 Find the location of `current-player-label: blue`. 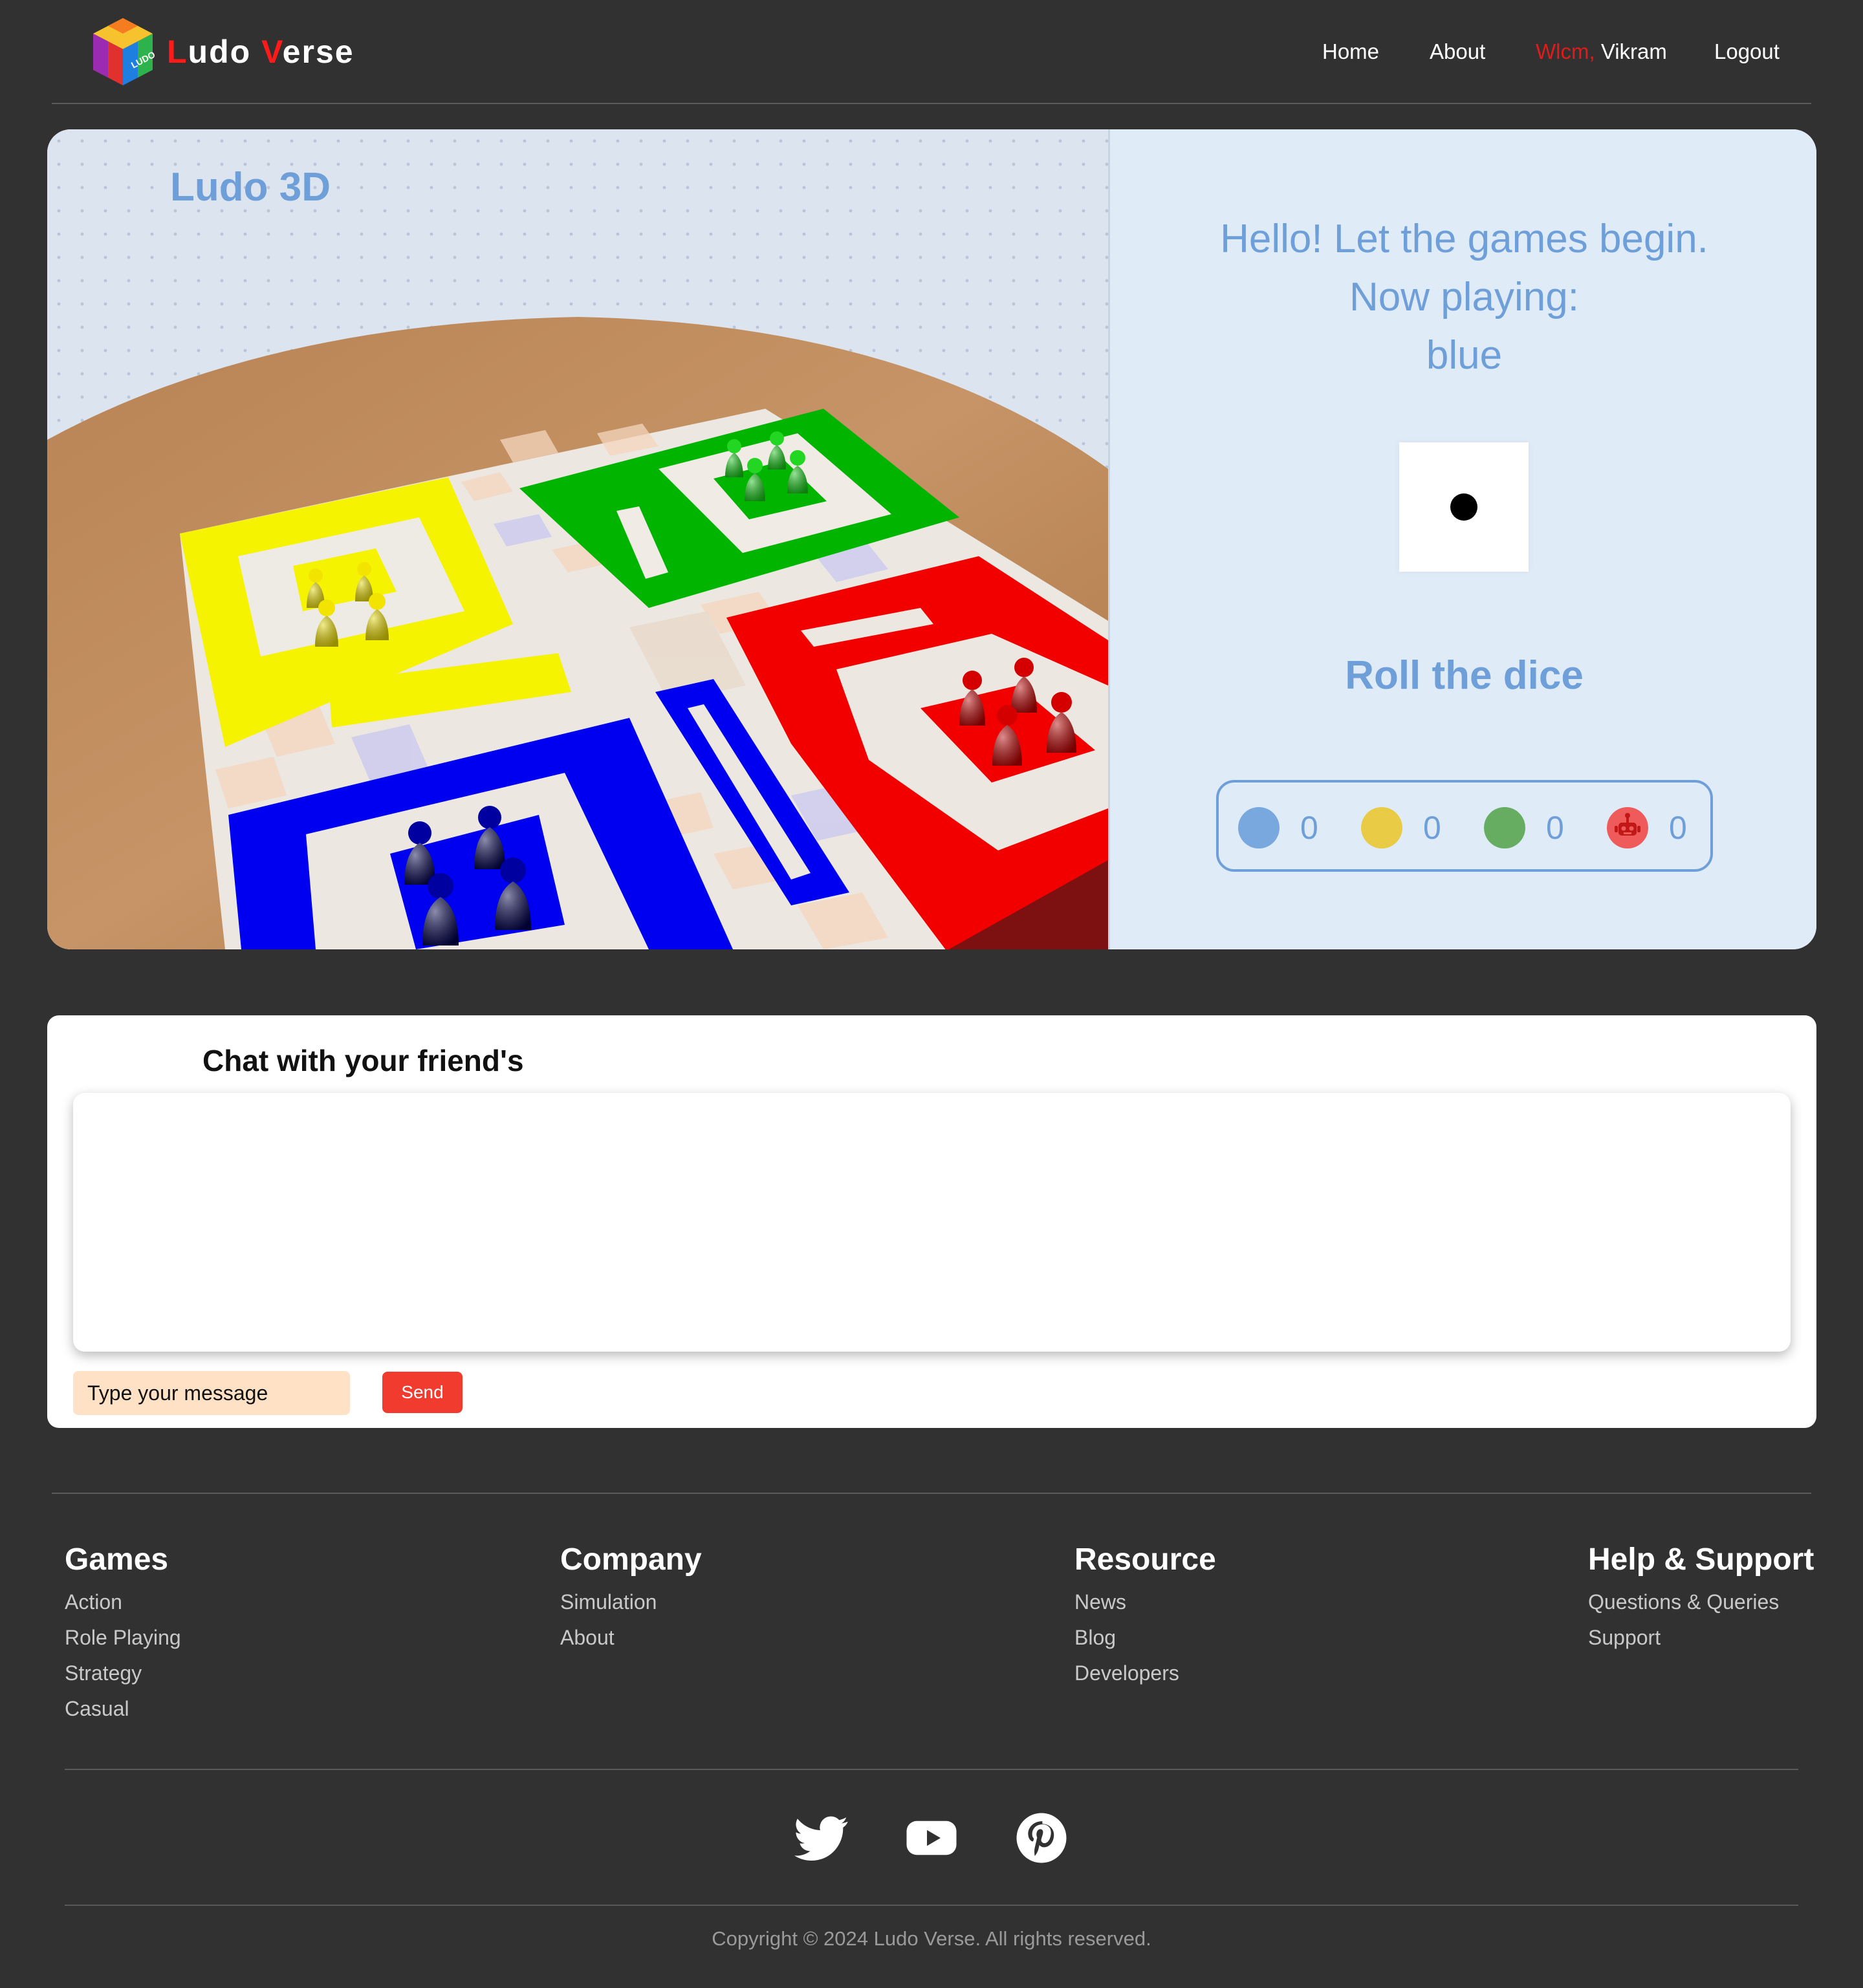

current-player-label: blue is located at coordinates (1464, 355).